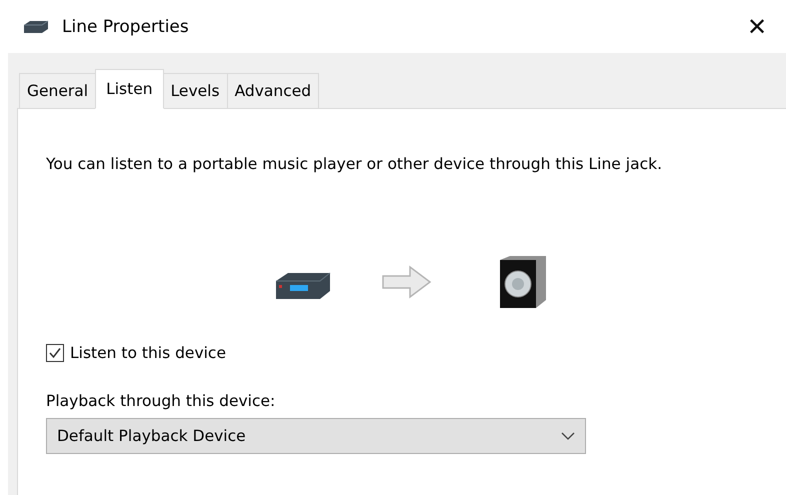 The width and height of the screenshot is (786, 495). I want to click on checkbox, so click(55, 353).